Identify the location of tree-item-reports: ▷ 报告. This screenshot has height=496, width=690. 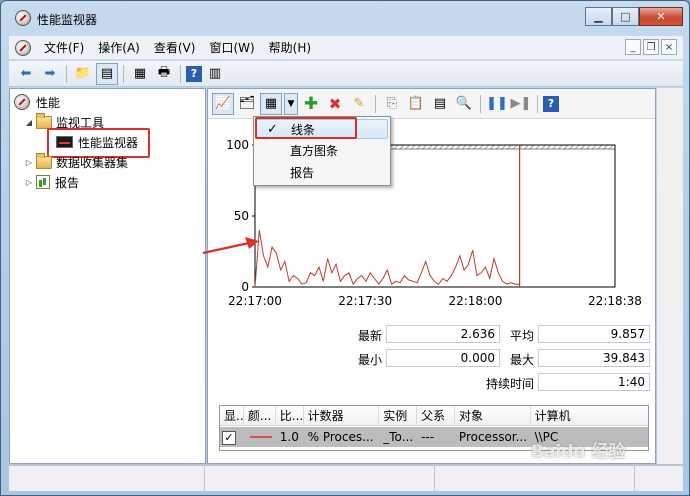
(51, 182).